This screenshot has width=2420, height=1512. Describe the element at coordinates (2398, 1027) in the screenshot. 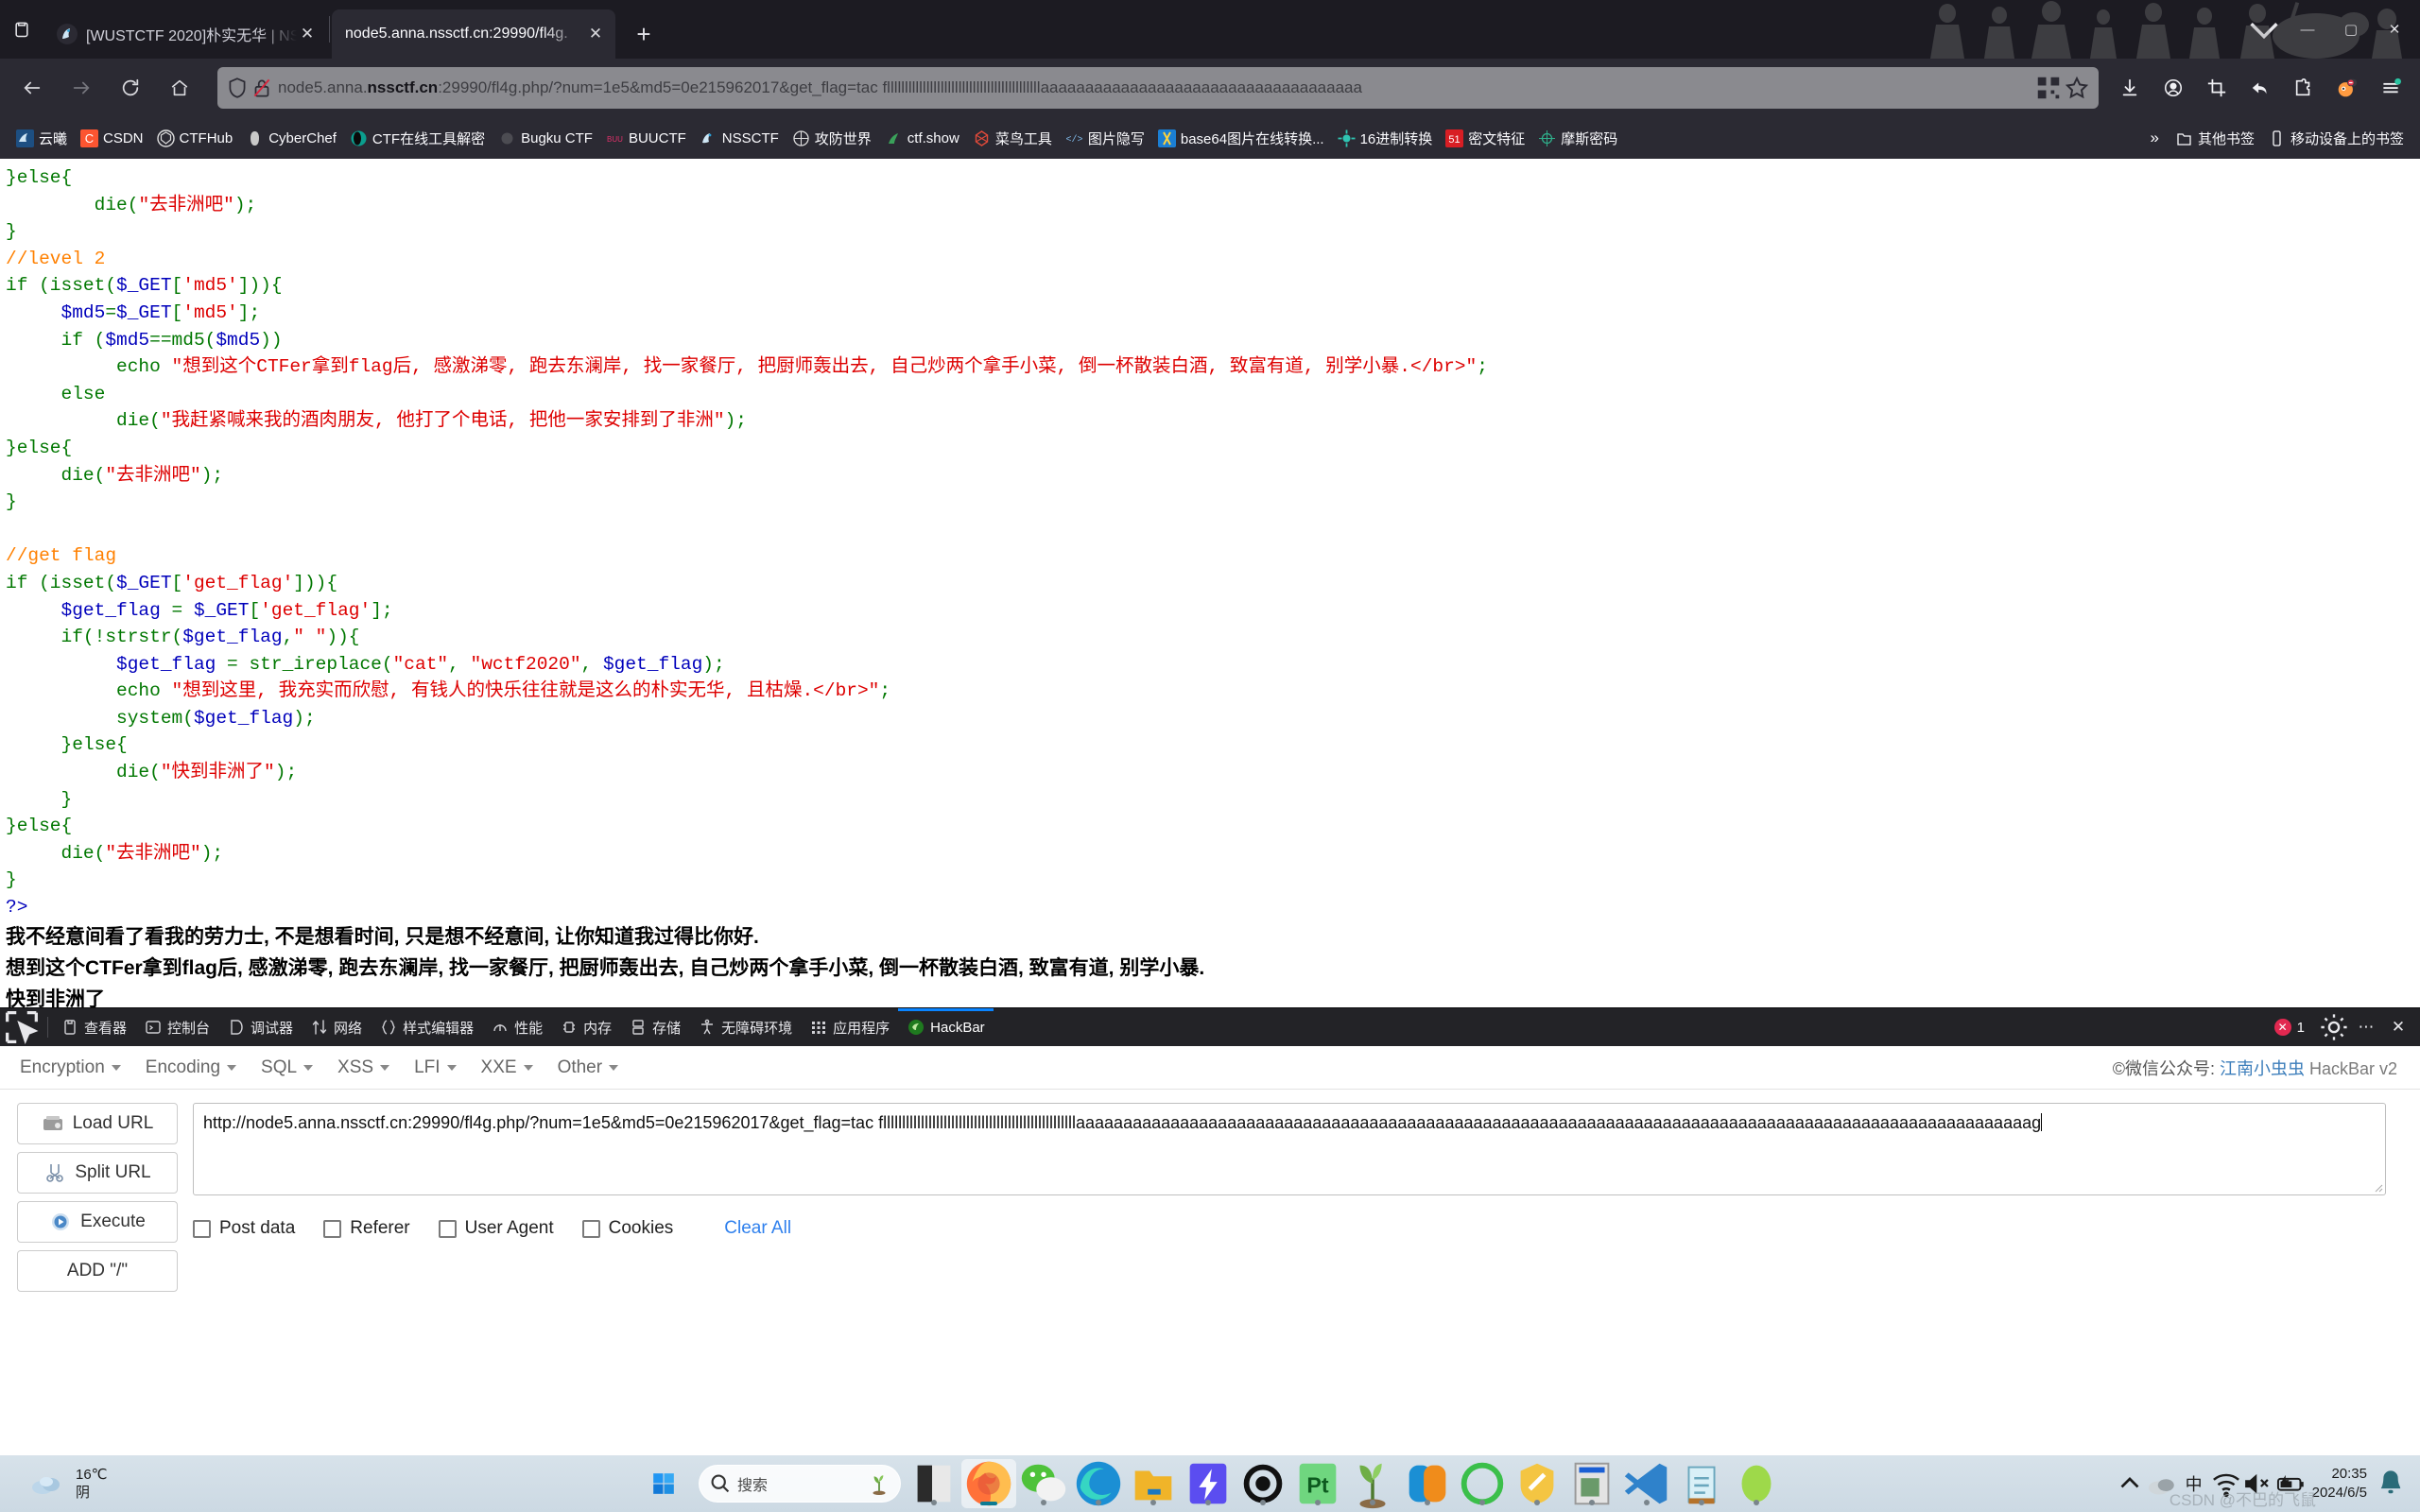

I see `close-devtools-icon: ✕` at that location.